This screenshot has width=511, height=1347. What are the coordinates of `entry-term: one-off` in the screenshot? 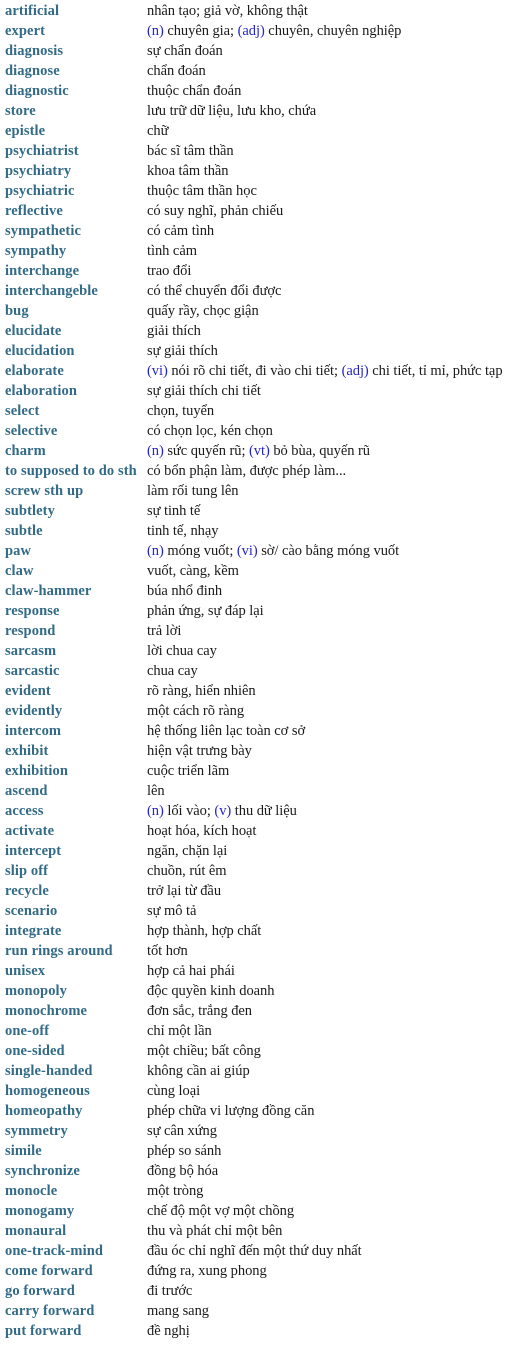 It's located at (27, 1031).